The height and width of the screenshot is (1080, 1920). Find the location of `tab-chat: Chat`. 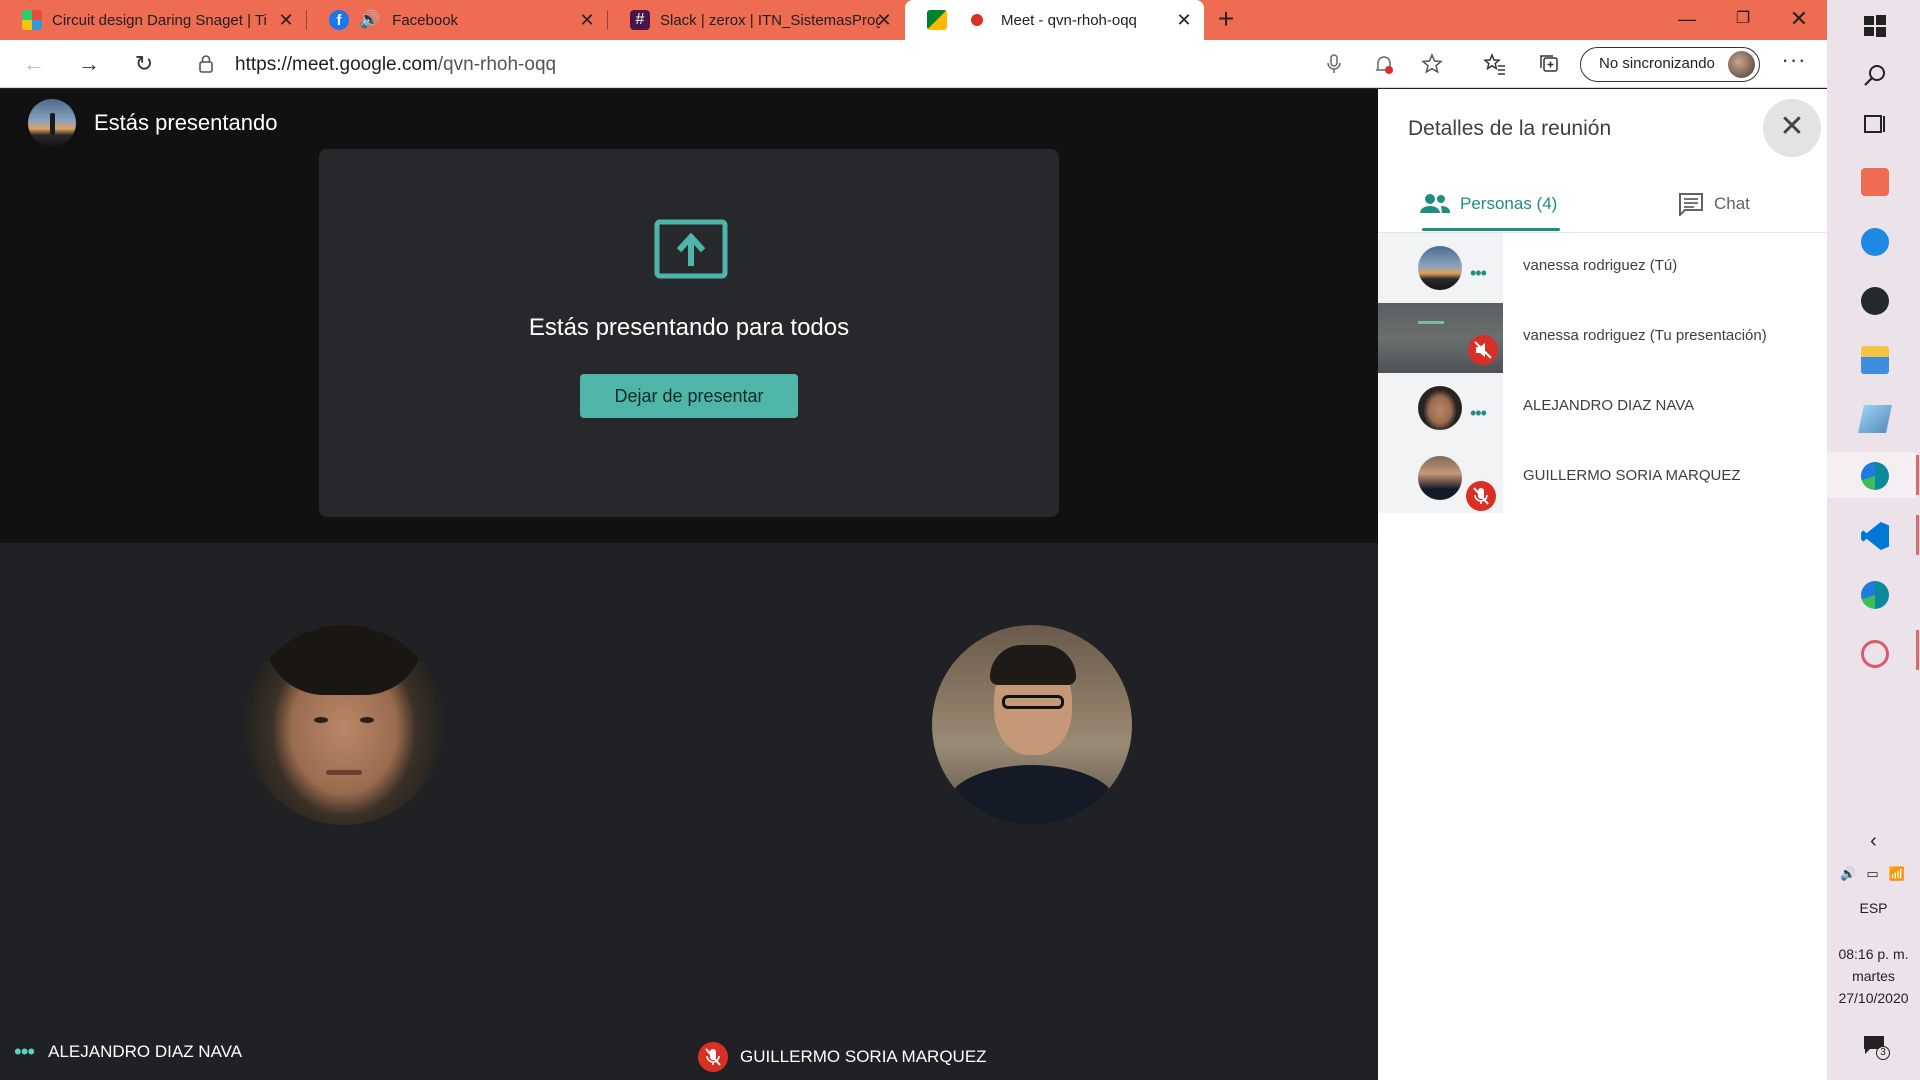

tab-chat: Chat is located at coordinates (1714, 204).